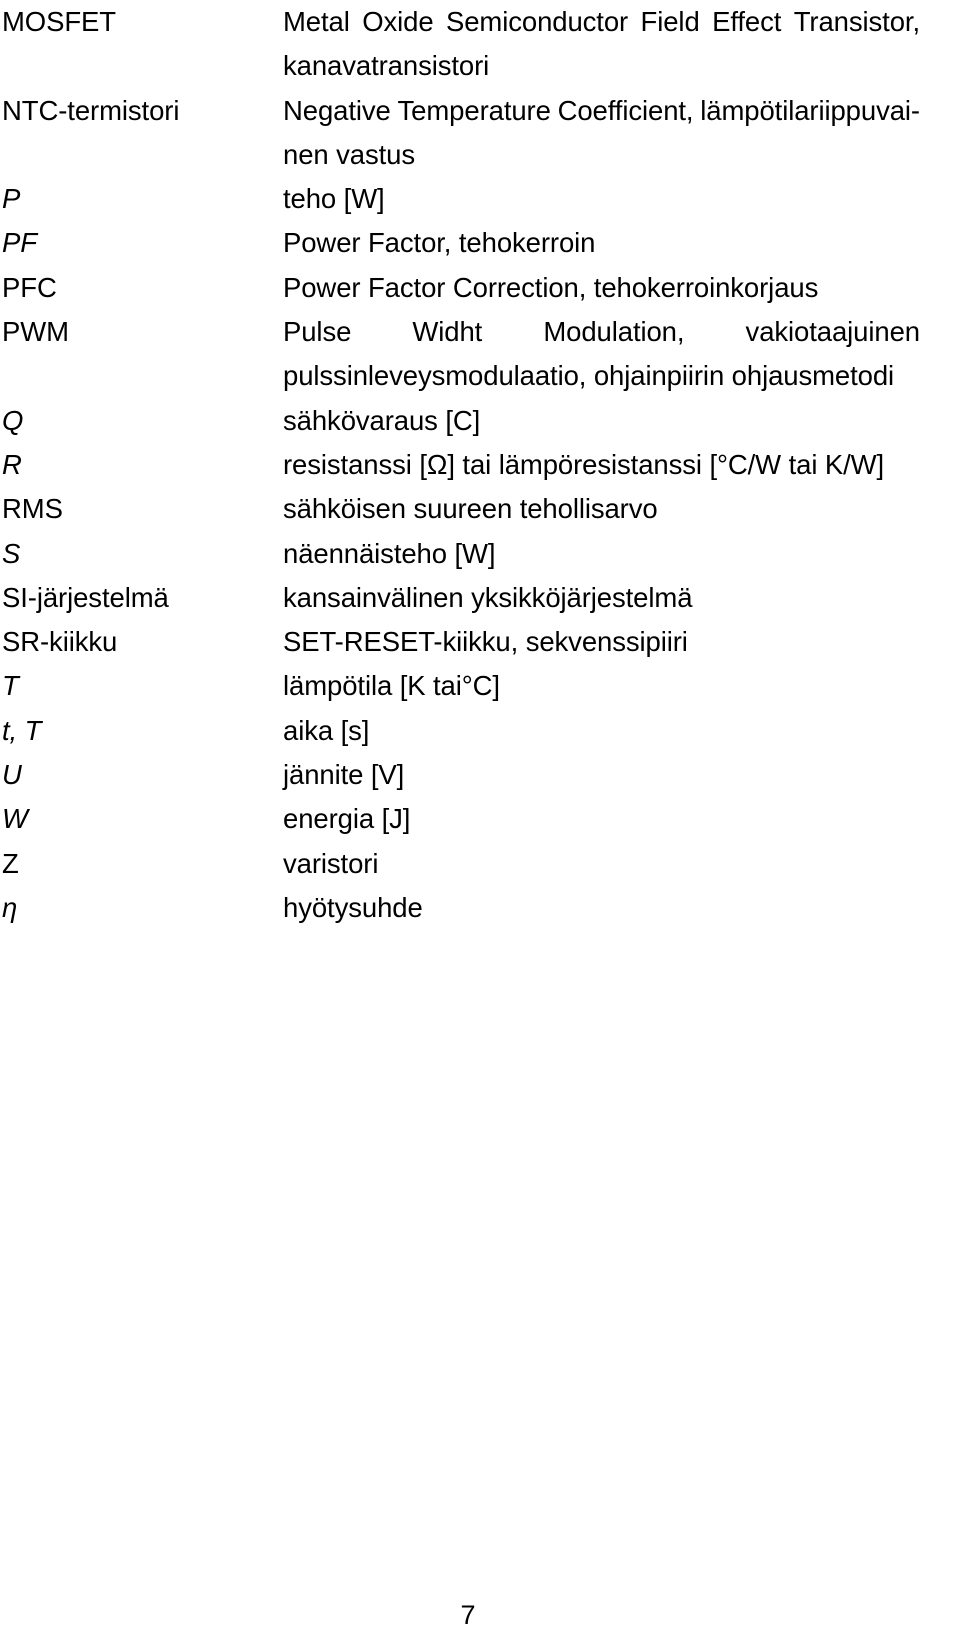 The image size is (960, 1643). I want to click on definition-line: jännite [V], so click(344, 775).